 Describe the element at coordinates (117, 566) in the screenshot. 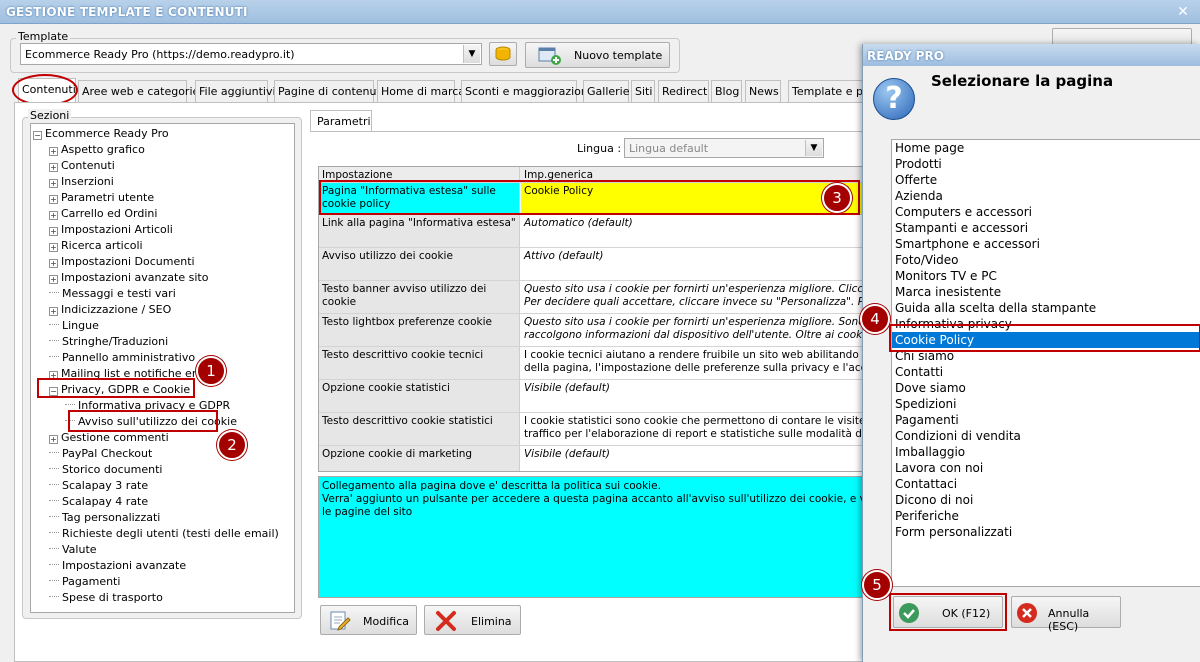

I see `tree-item: Impostazioni avanzate` at that location.